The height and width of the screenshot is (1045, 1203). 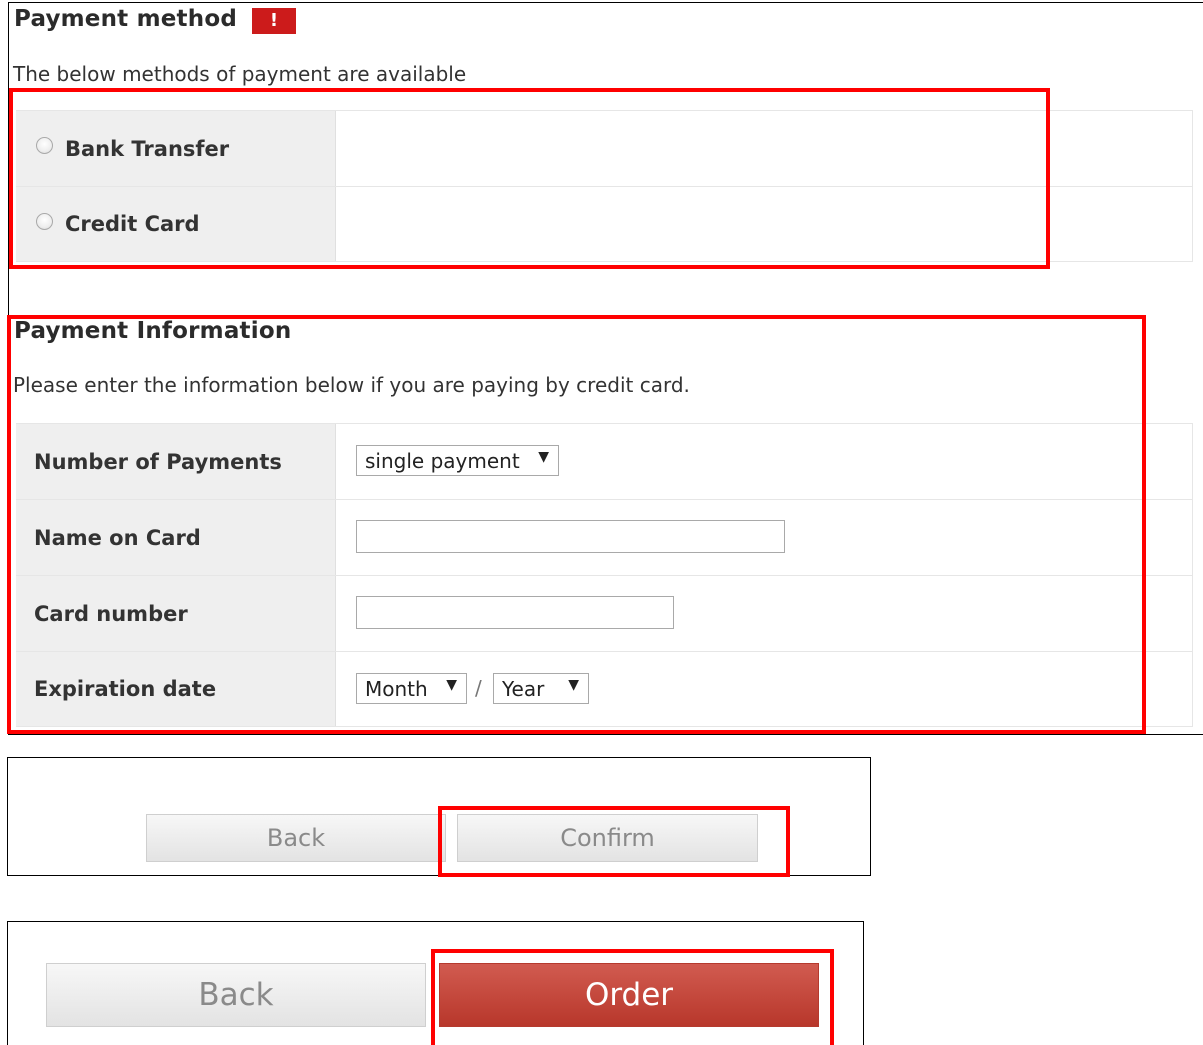 What do you see at coordinates (125, 689) in the screenshot?
I see `expiration-date-label: Expiration date` at bounding box center [125, 689].